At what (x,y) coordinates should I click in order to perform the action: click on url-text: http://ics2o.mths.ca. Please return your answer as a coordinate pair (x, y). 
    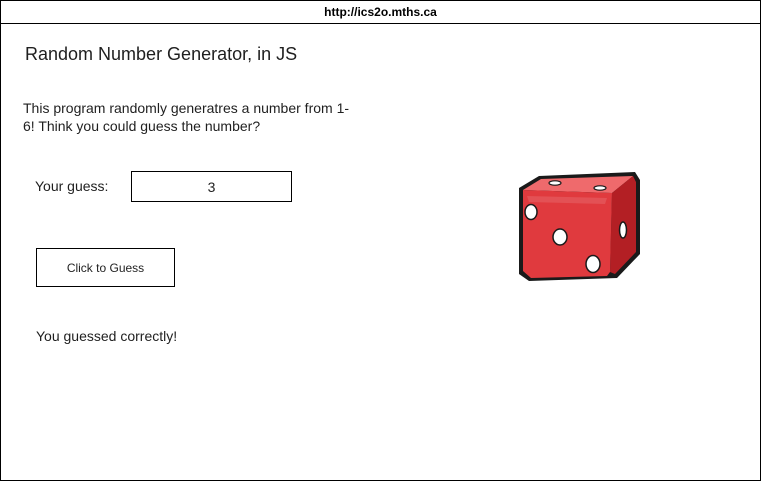
    Looking at the image, I should click on (380, 12).